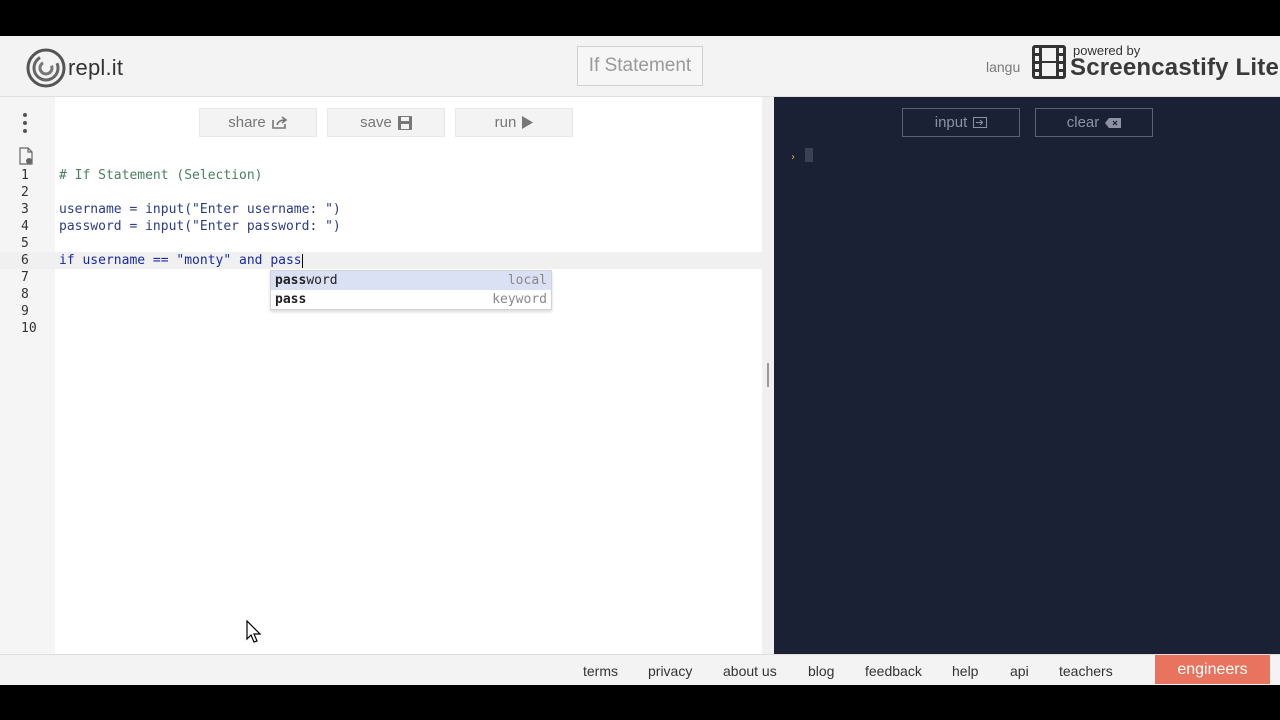  I want to click on line-numbers: 1 2 3 4 5 6 7 8 9 10, so click(20, 252).